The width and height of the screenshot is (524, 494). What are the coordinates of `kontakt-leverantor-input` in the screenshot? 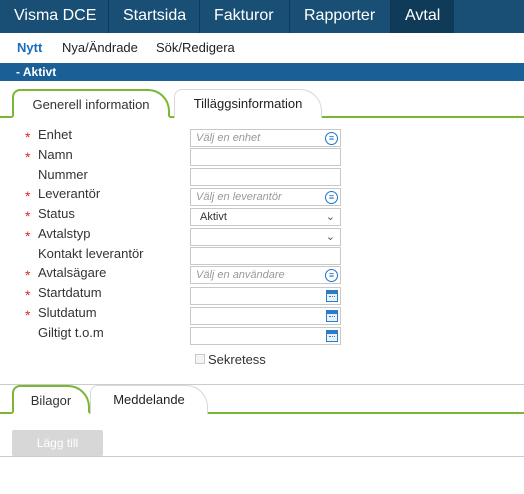 It's located at (265, 256).